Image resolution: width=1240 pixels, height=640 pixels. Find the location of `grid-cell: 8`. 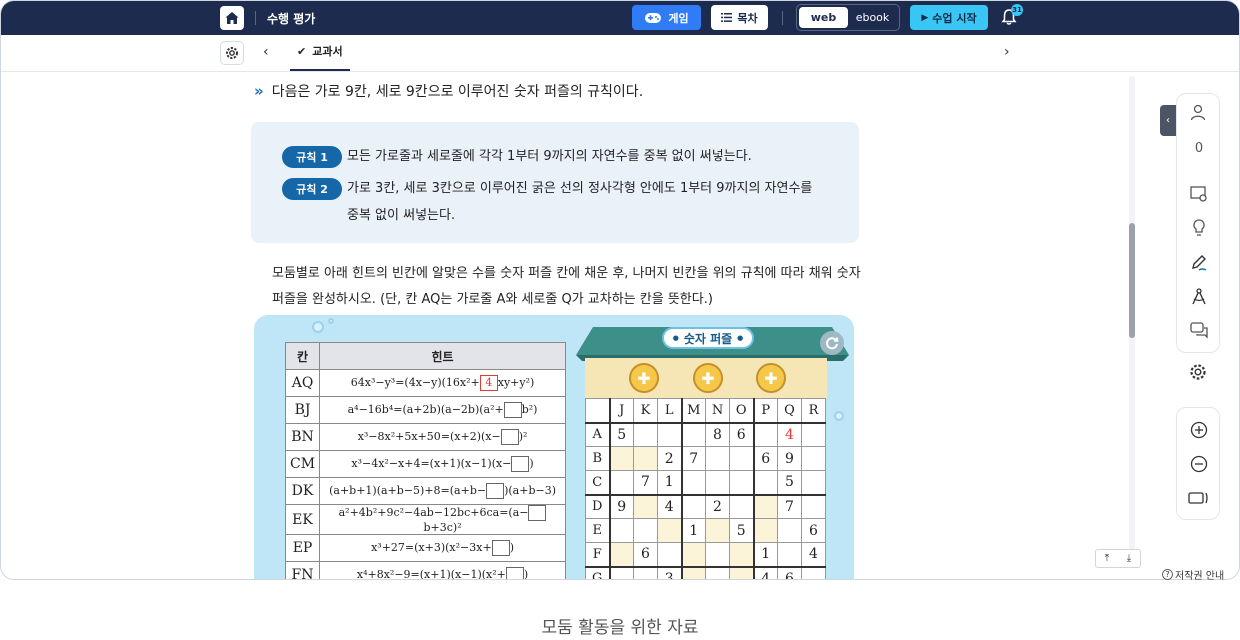

grid-cell: 8 is located at coordinates (717, 434).